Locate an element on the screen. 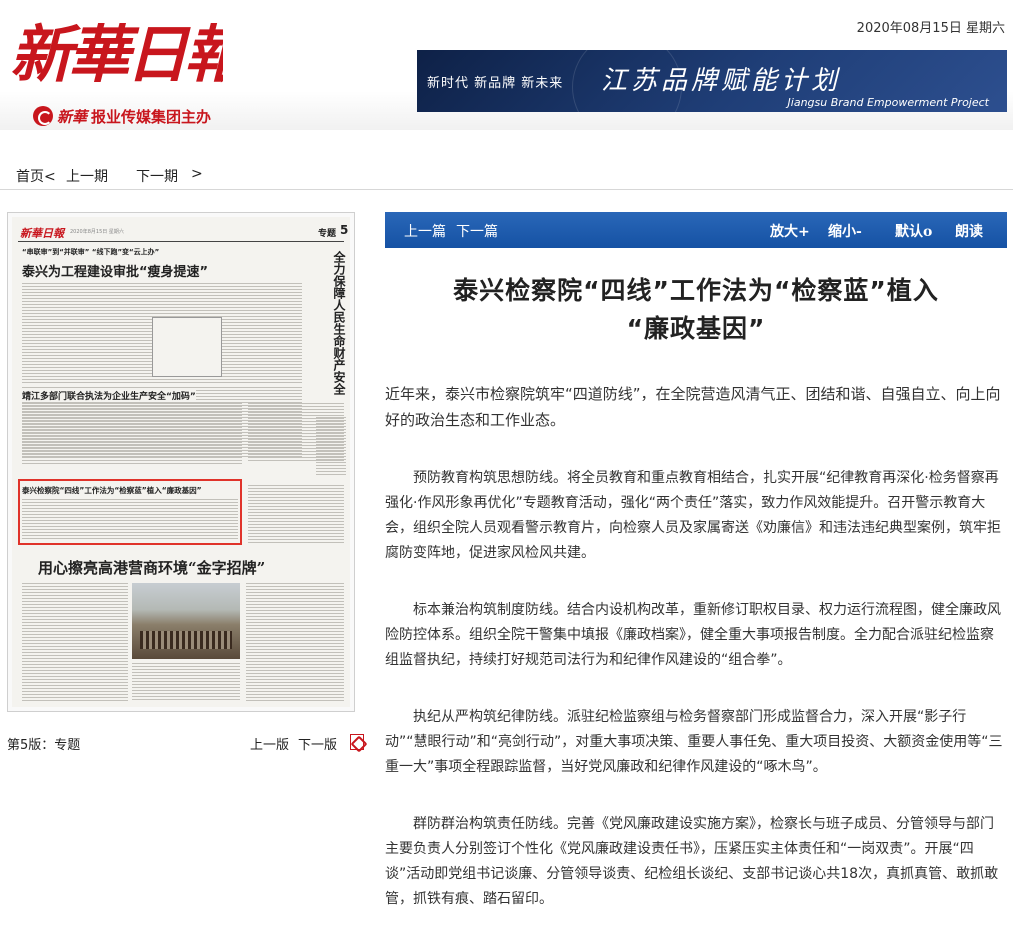 The width and height of the screenshot is (1013, 930). xinhua-daily-logo: 新華日報 is located at coordinates (115, 50).